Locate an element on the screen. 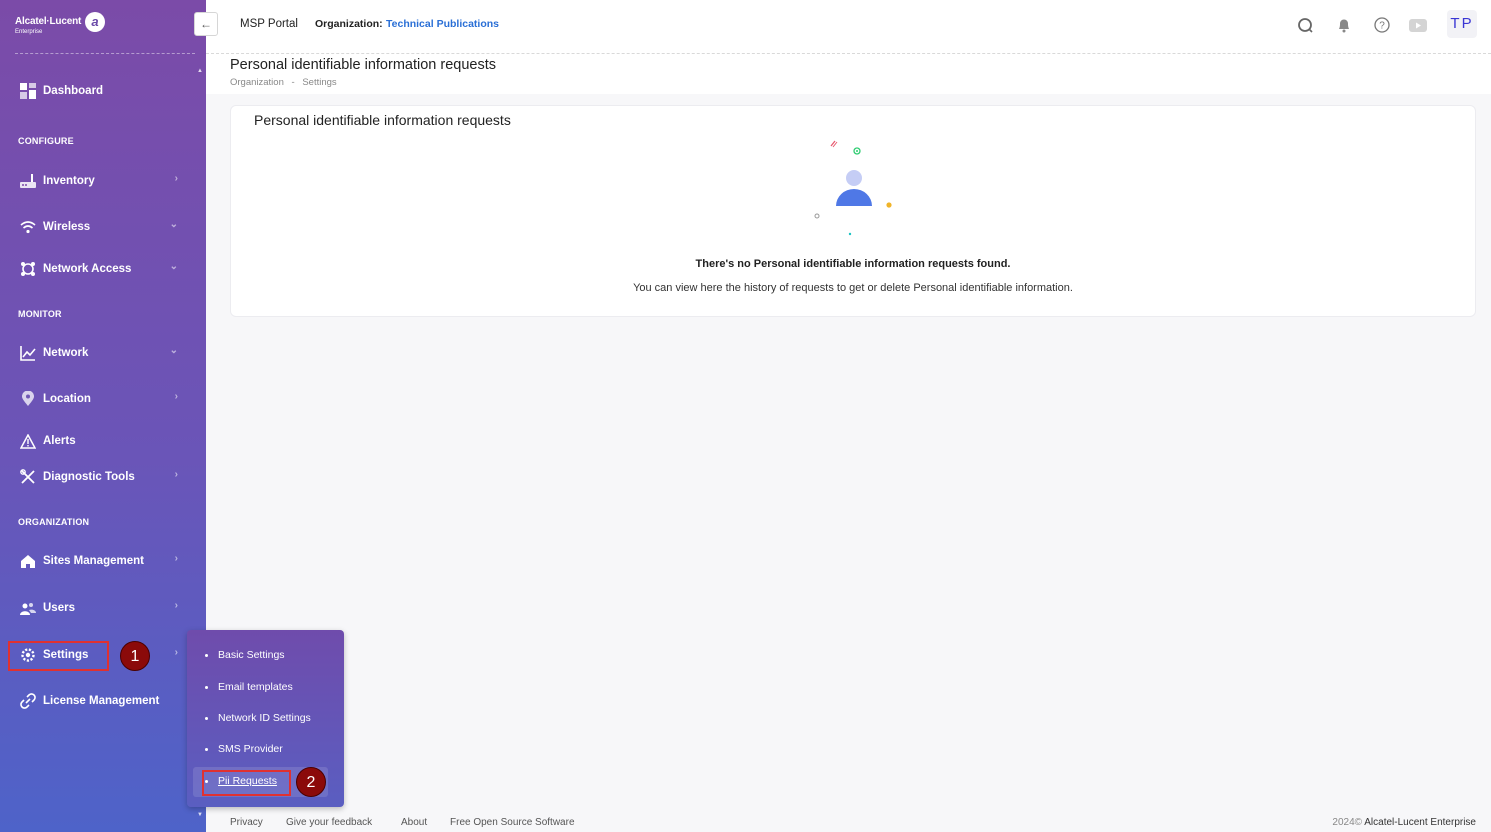 This screenshot has height=832, width=1491. copyright-year: 2024© is located at coordinates (1347, 822).